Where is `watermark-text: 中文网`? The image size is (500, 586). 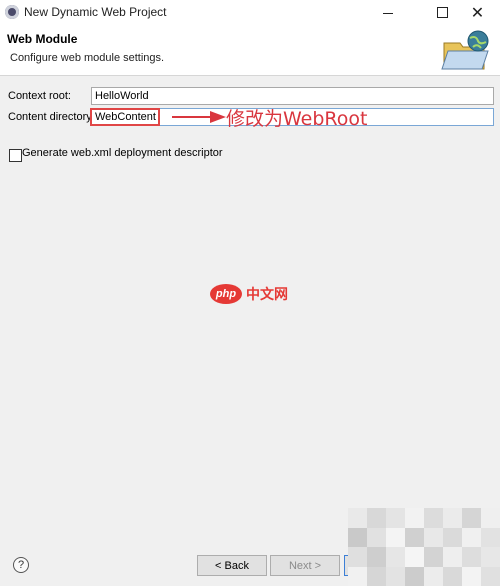 watermark-text: 中文网 is located at coordinates (267, 295).